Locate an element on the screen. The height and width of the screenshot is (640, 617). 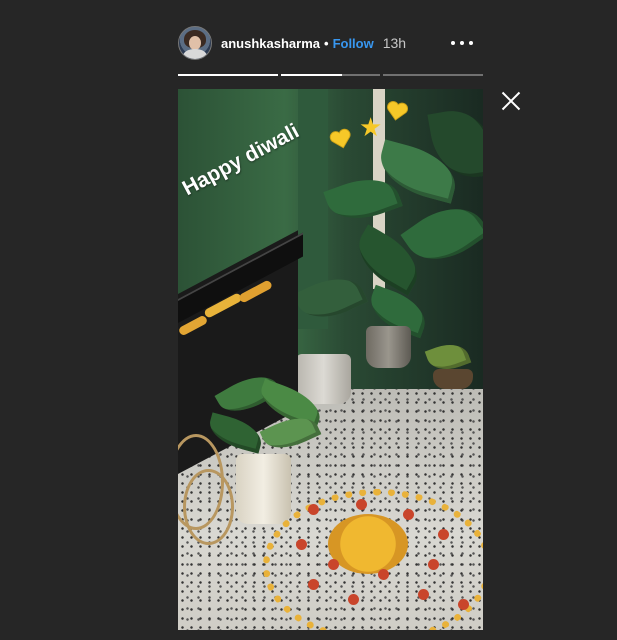
story-progress is located at coordinates (331, 75).